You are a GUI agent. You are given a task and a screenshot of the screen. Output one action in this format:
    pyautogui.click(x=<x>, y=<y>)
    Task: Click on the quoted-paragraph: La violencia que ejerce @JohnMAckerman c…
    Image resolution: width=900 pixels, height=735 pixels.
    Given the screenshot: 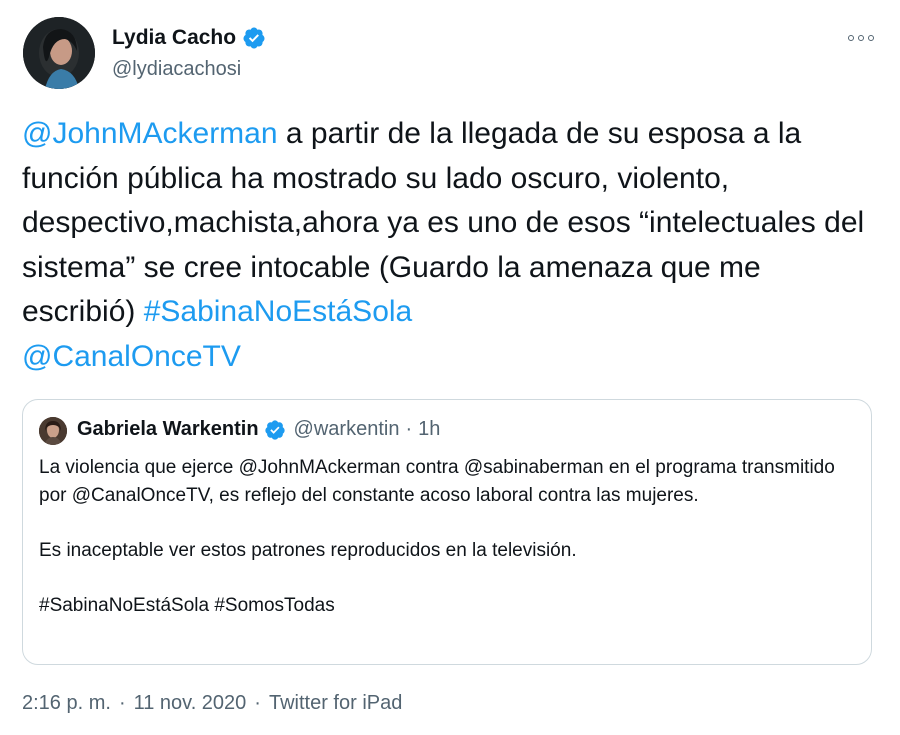 What is the action you would take?
    pyautogui.click(x=437, y=481)
    